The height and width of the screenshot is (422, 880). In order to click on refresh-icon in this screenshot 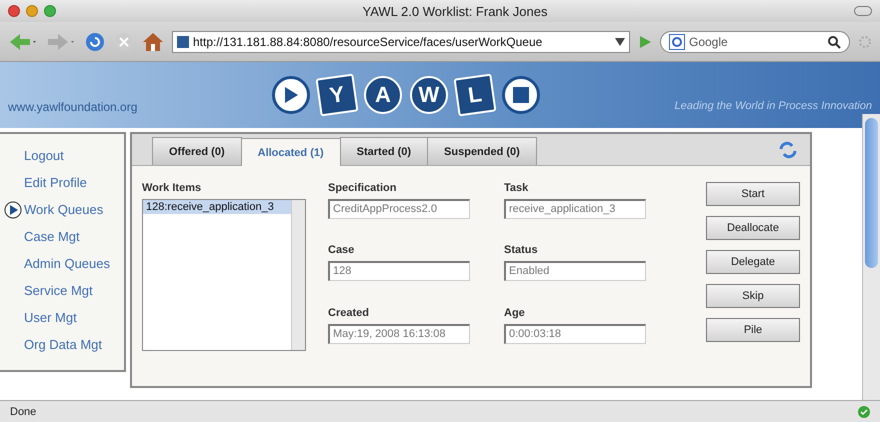, I will do `click(788, 149)`.